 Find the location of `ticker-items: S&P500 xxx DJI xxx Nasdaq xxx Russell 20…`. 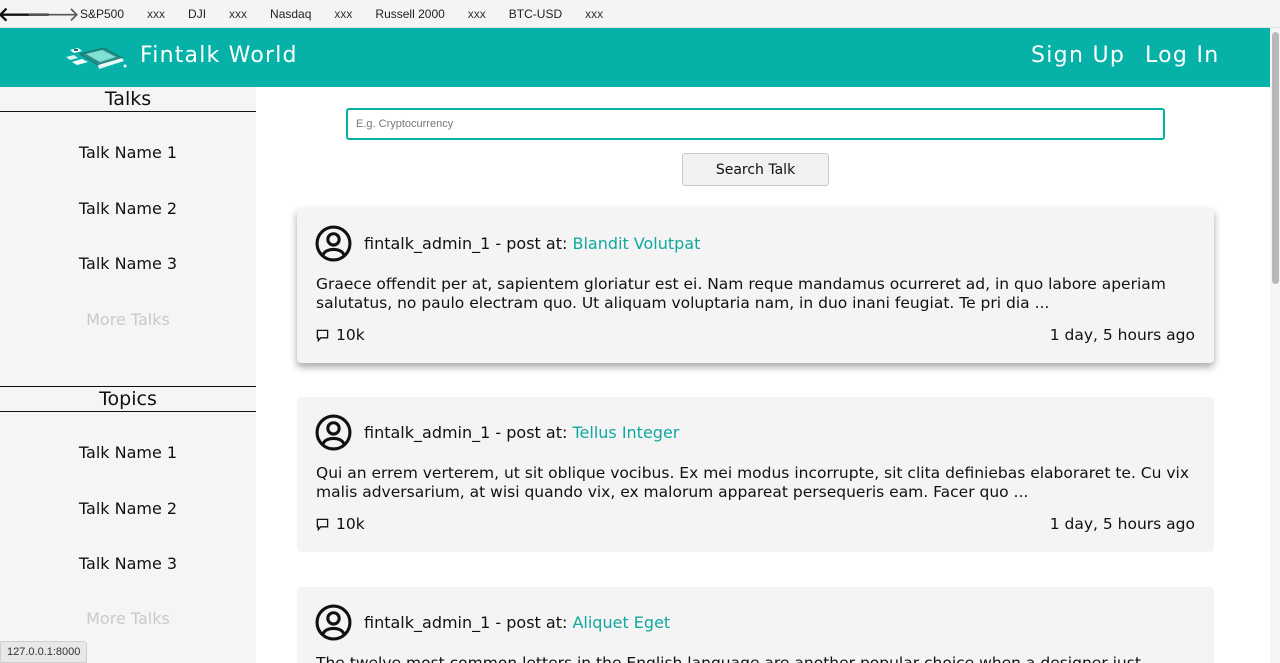

ticker-items: S&P500 xxx DJI xxx Nasdaq xxx Russell 20… is located at coordinates (353, 14).